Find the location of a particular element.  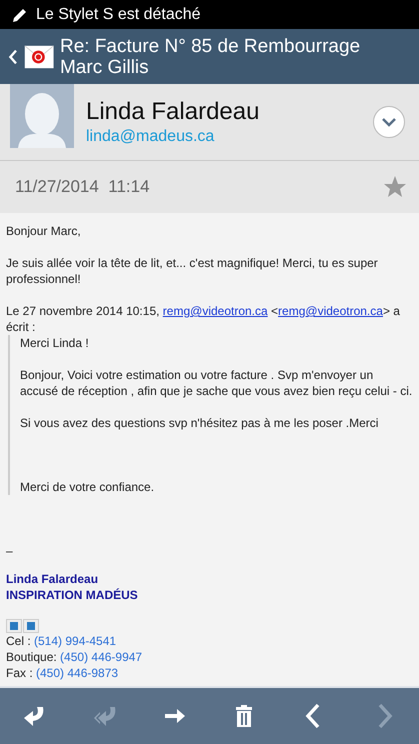

sender-name: Linda Falardeau is located at coordinates (173, 112).